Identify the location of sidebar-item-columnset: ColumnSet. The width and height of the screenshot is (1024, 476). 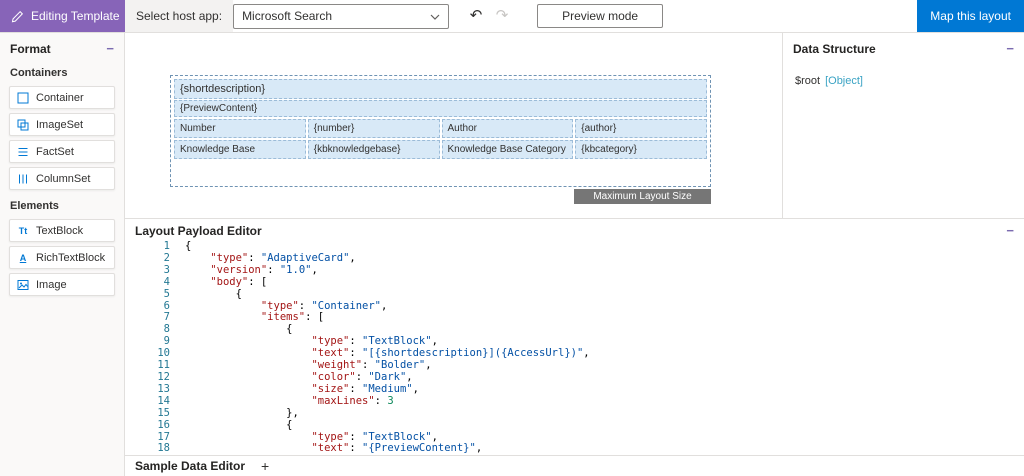
(62, 178).